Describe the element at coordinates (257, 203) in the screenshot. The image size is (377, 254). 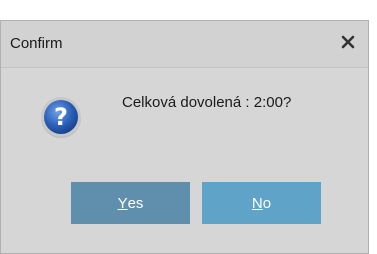
I see `no-mnemonic: N` at that location.